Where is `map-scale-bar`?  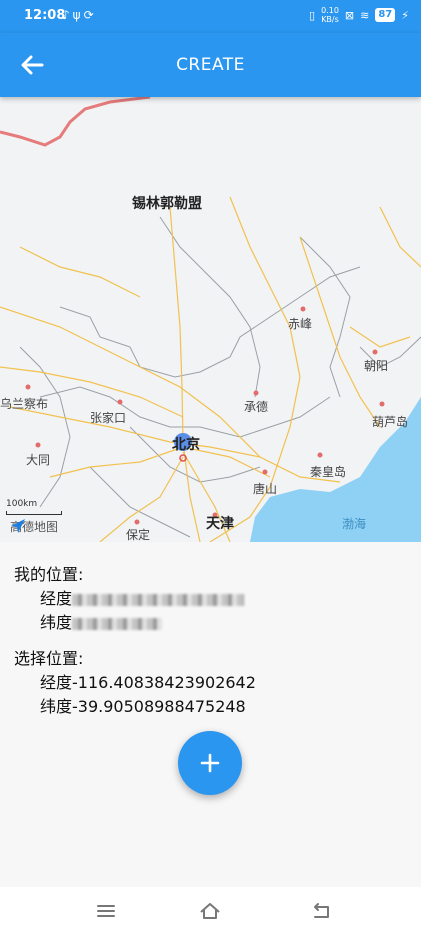
map-scale-bar is located at coordinates (34, 513).